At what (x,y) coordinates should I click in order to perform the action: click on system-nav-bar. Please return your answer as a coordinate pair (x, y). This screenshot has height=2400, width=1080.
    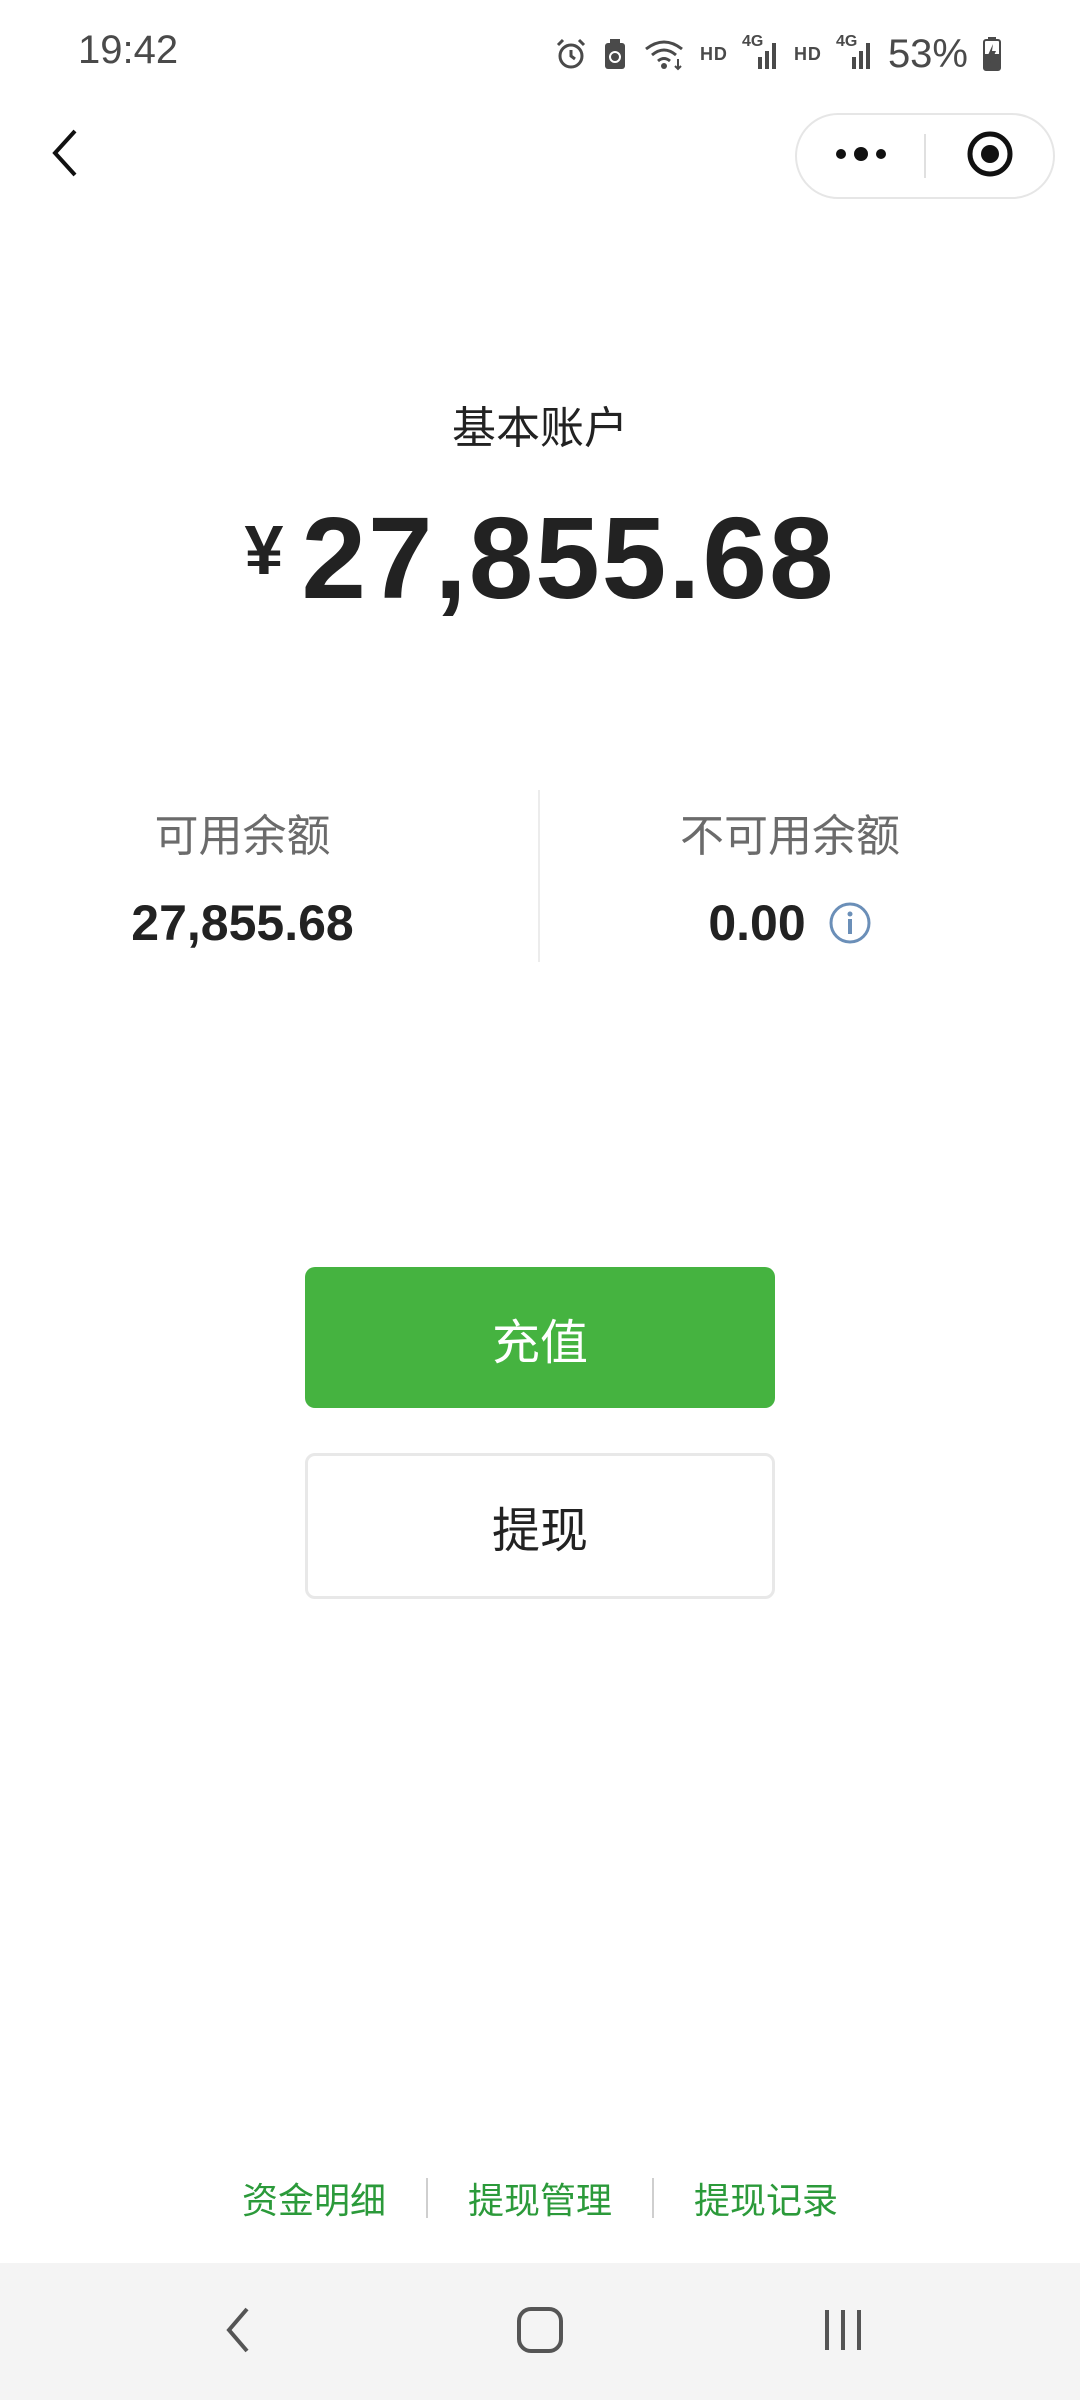
    Looking at the image, I should click on (540, 2331).